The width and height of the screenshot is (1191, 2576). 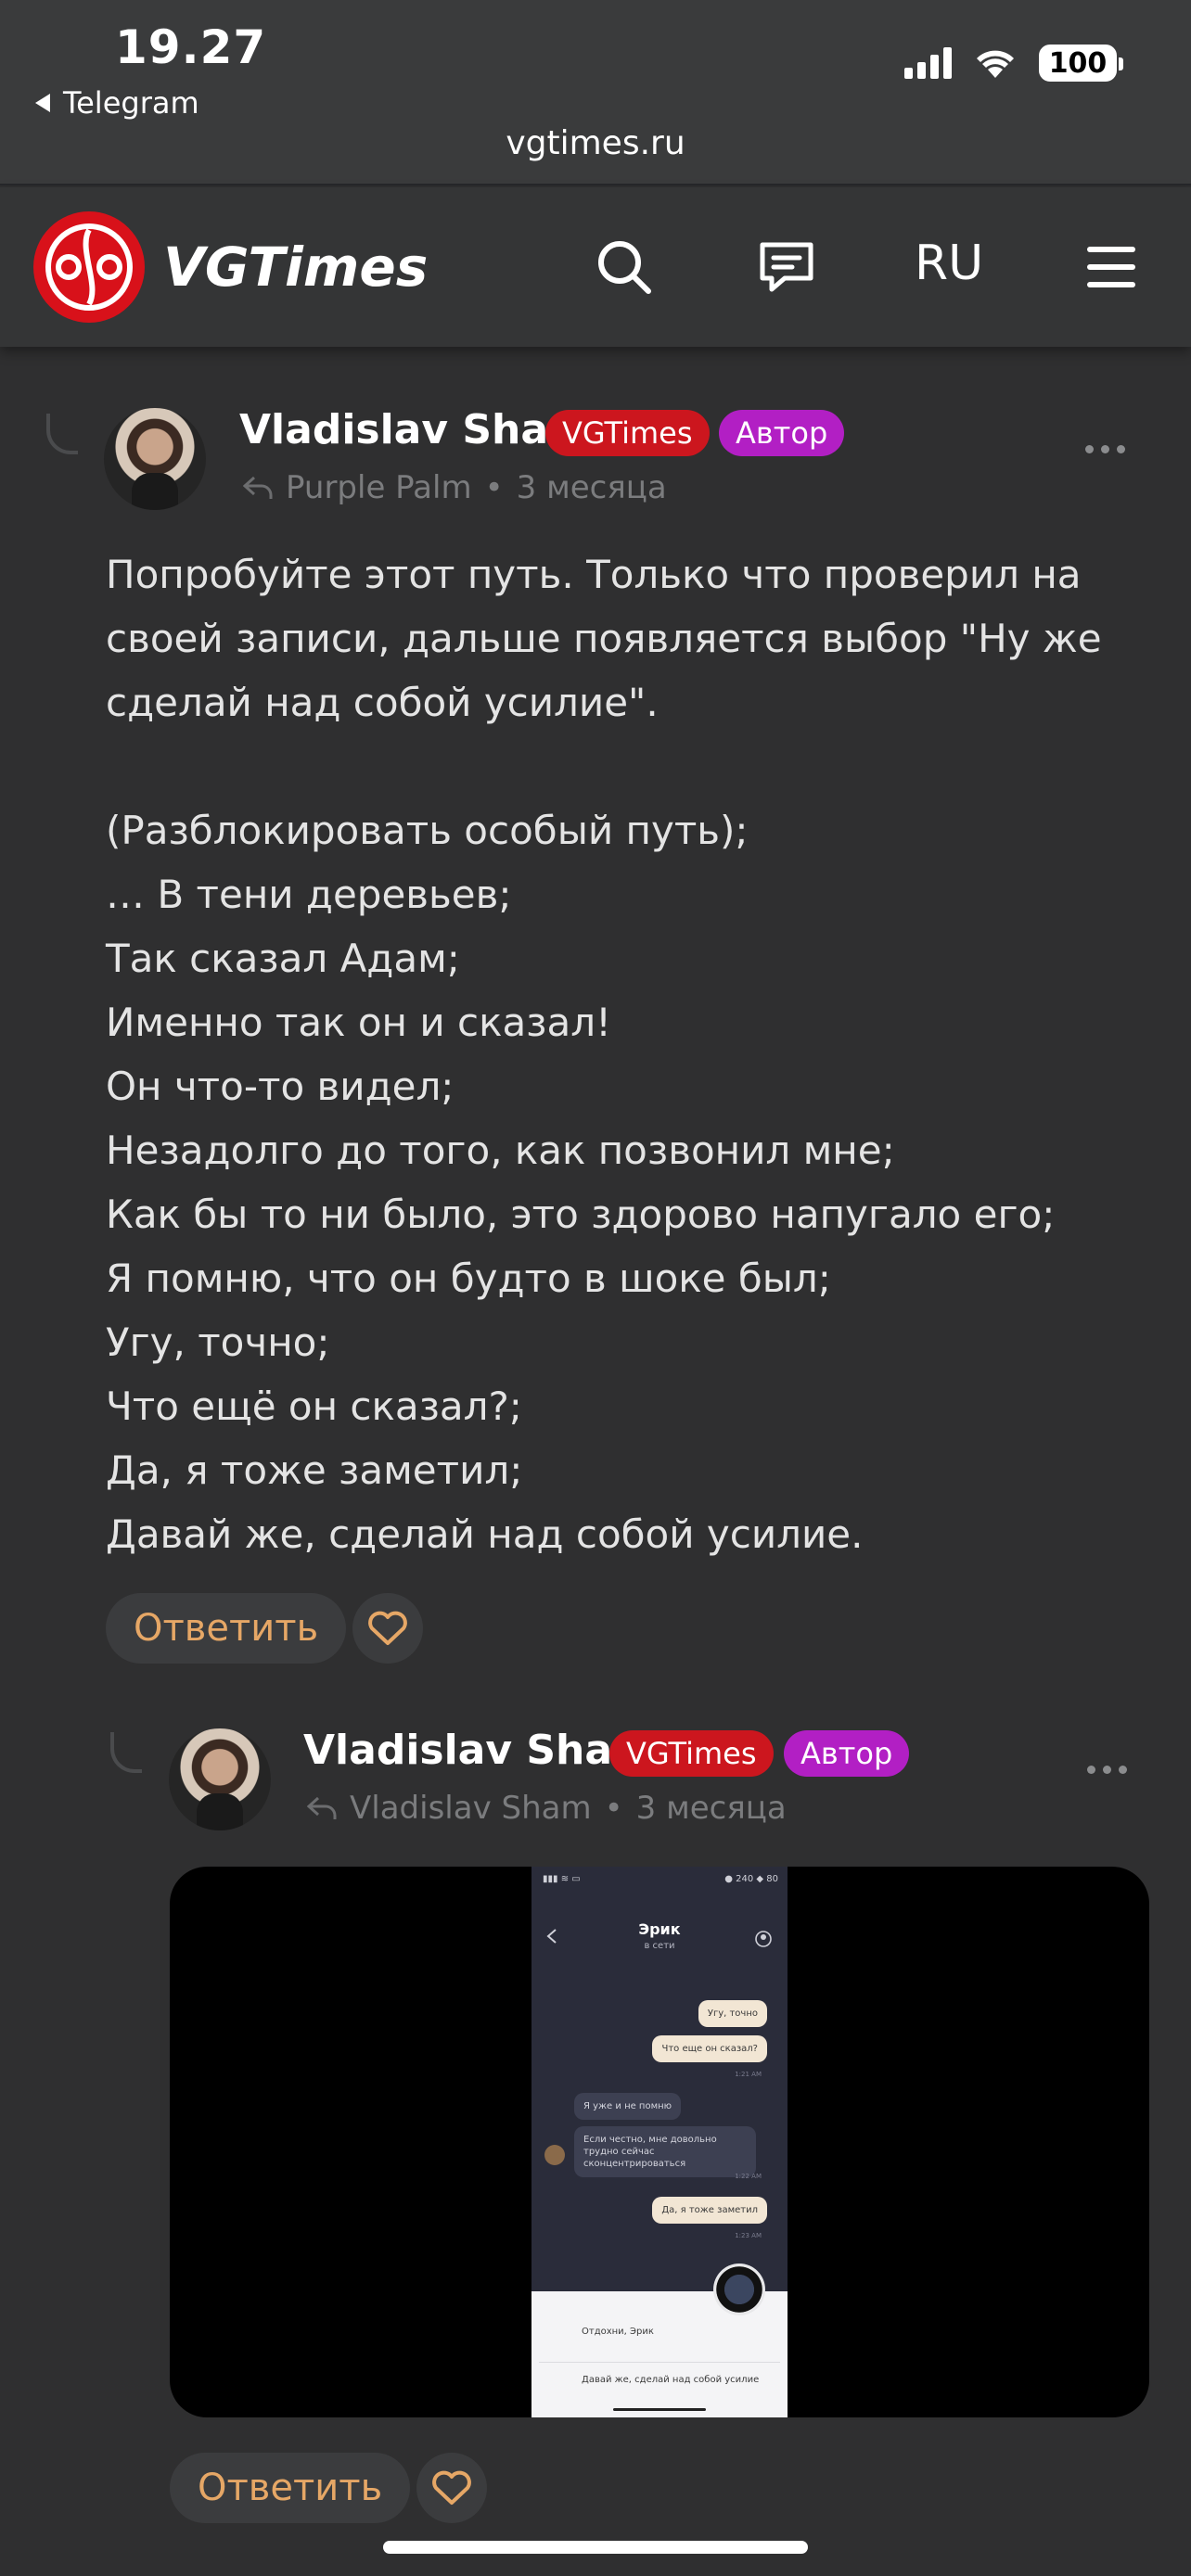 I want to click on url-bar: vgtimes.ru, so click(x=595, y=143).